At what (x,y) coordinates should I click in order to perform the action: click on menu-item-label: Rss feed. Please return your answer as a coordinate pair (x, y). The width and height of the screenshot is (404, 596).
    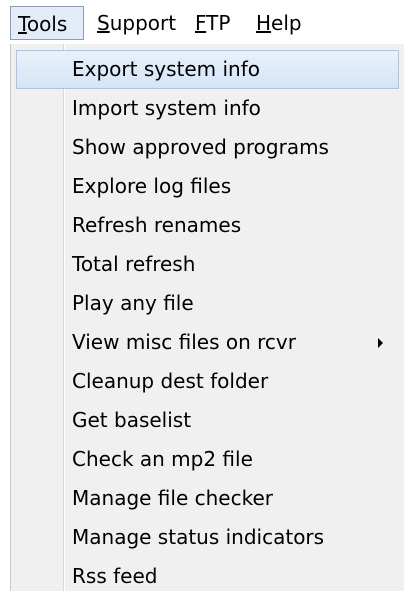
    Looking at the image, I should click on (115, 576).